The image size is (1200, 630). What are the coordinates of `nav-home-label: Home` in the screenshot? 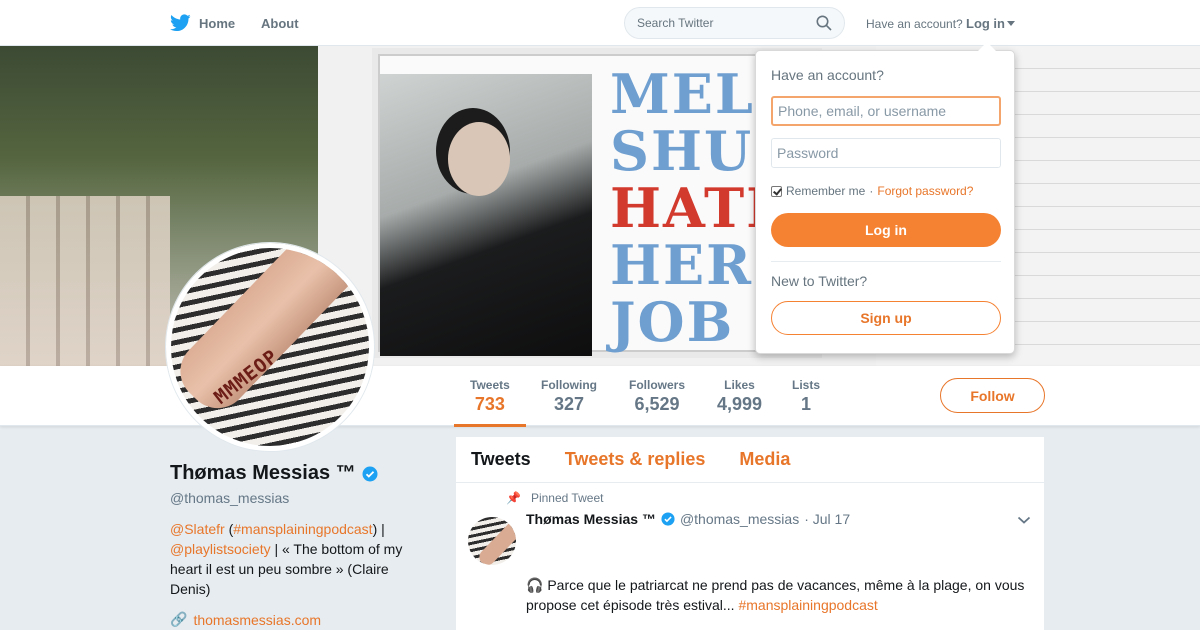 It's located at (217, 23).